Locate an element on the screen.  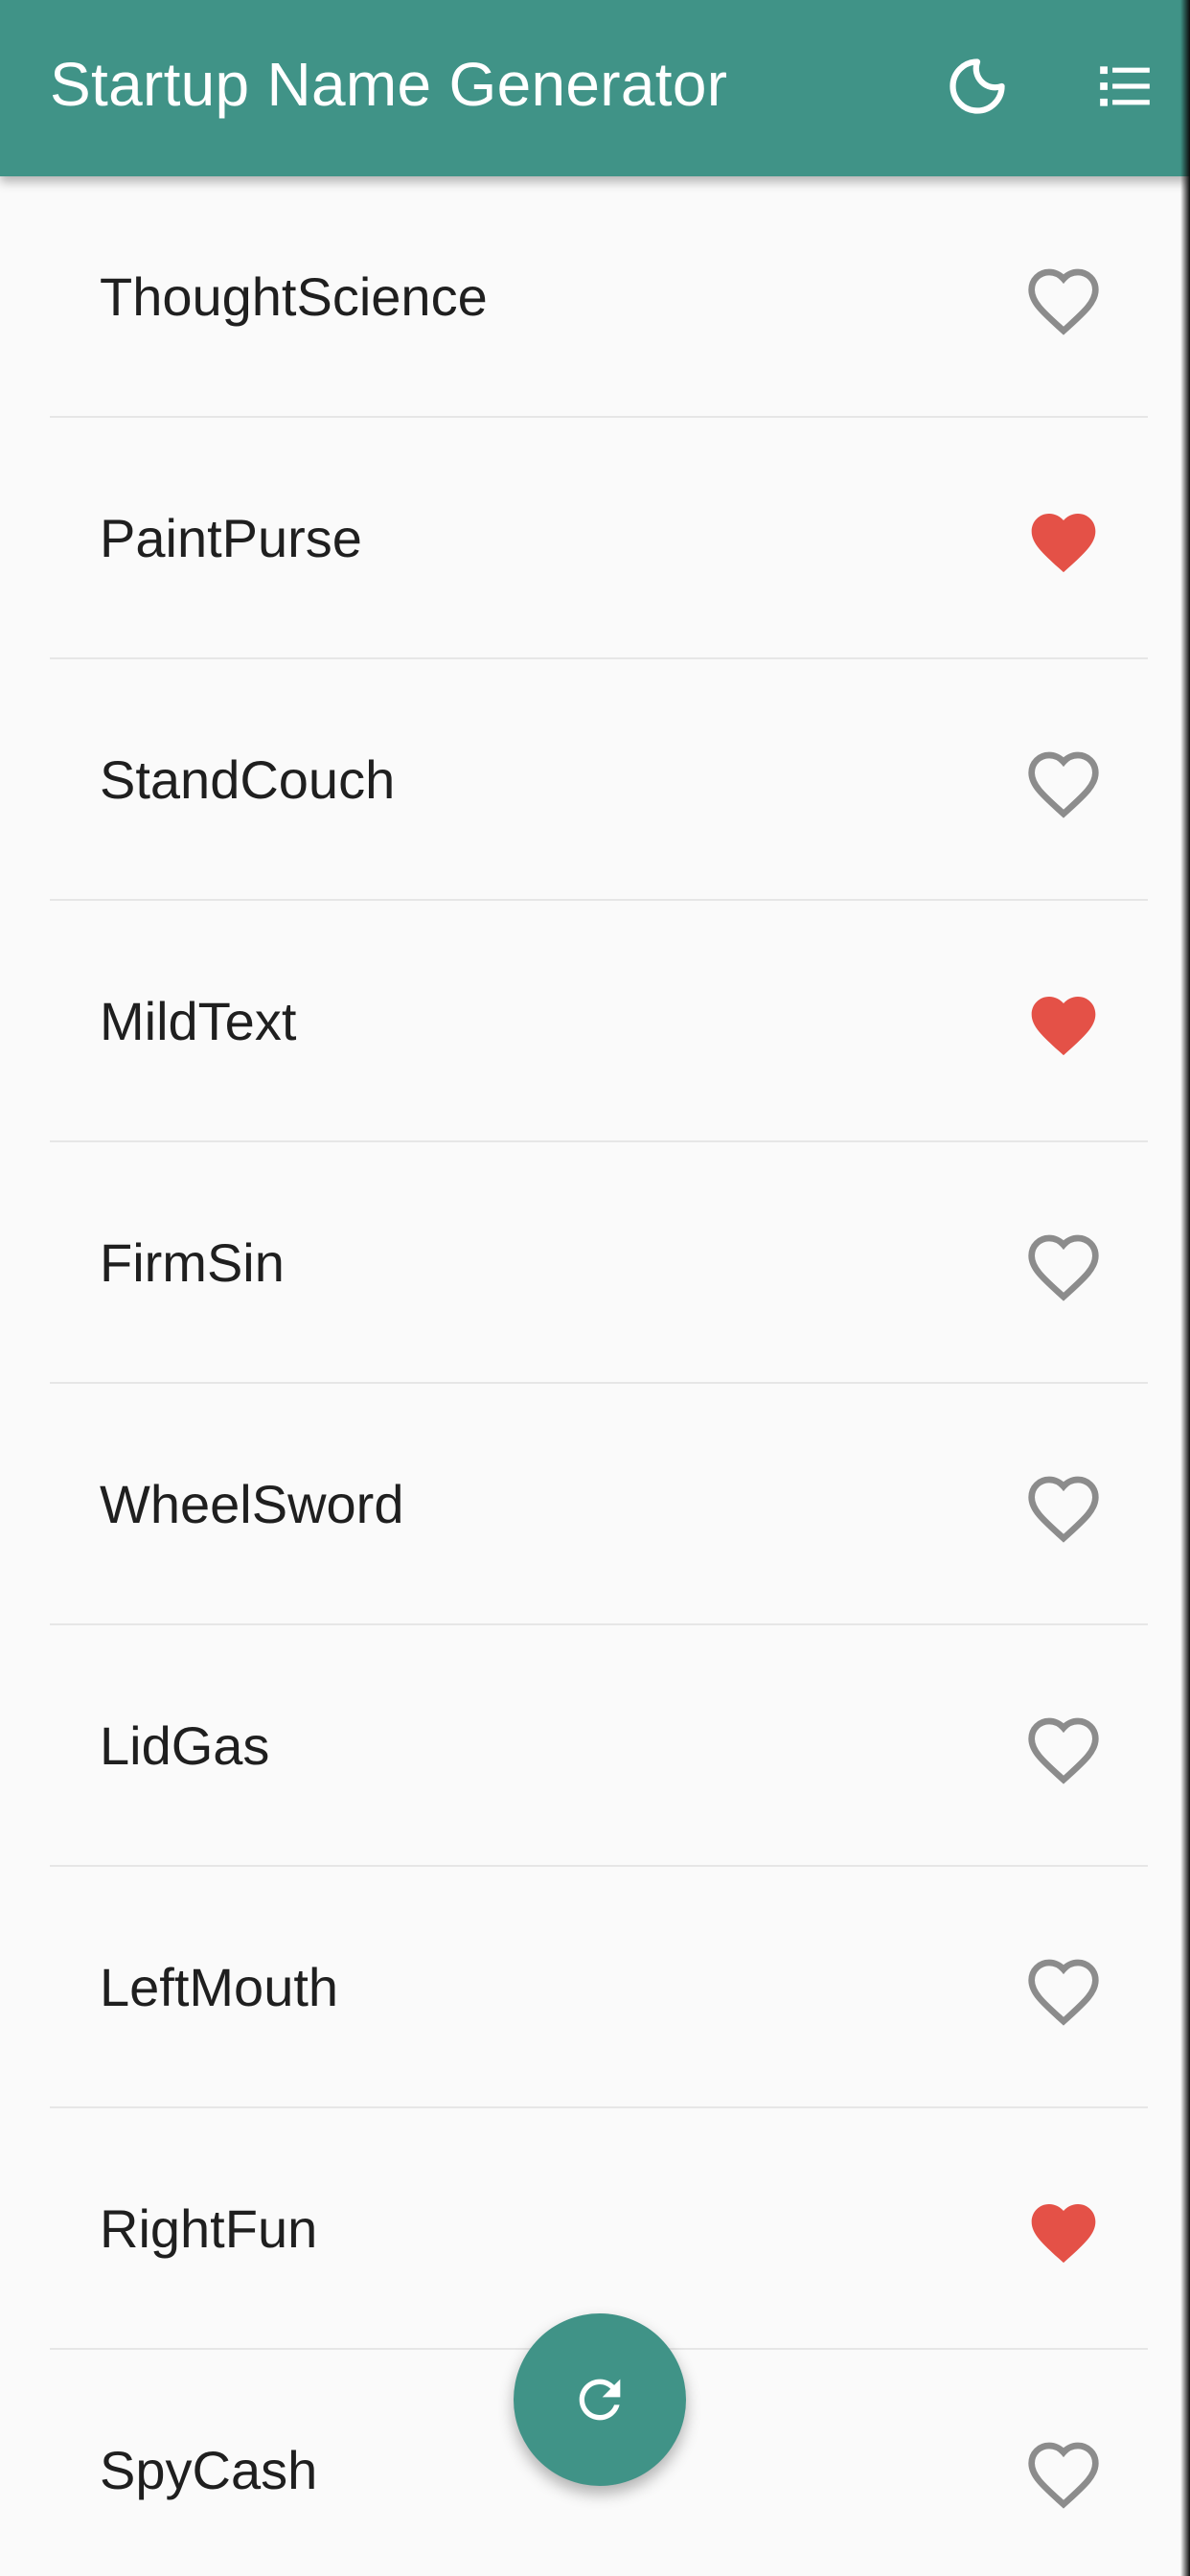
suggestion-name: LeftMouth is located at coordinates (220, 1987).